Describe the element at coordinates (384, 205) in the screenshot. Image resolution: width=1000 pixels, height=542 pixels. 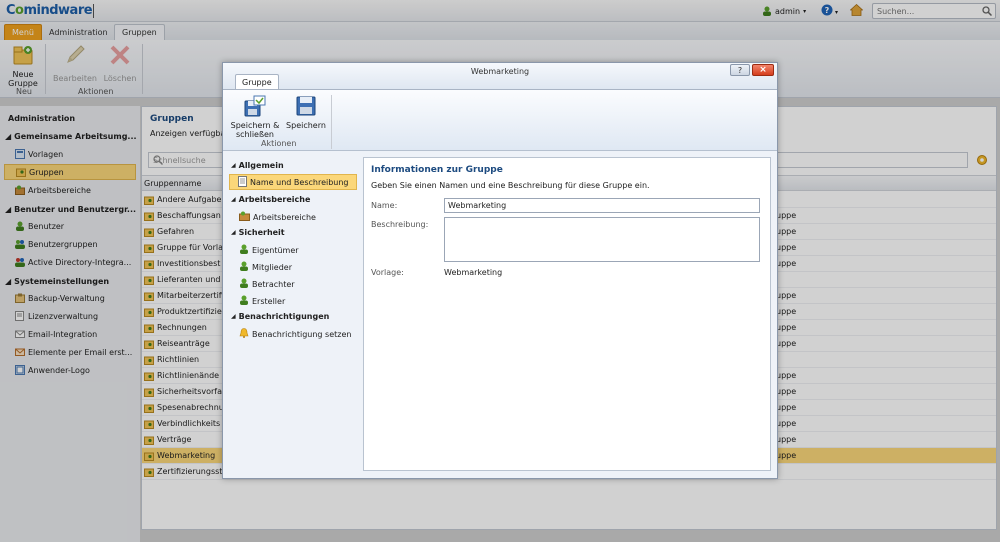
I see `name-label: Name:` at that location.